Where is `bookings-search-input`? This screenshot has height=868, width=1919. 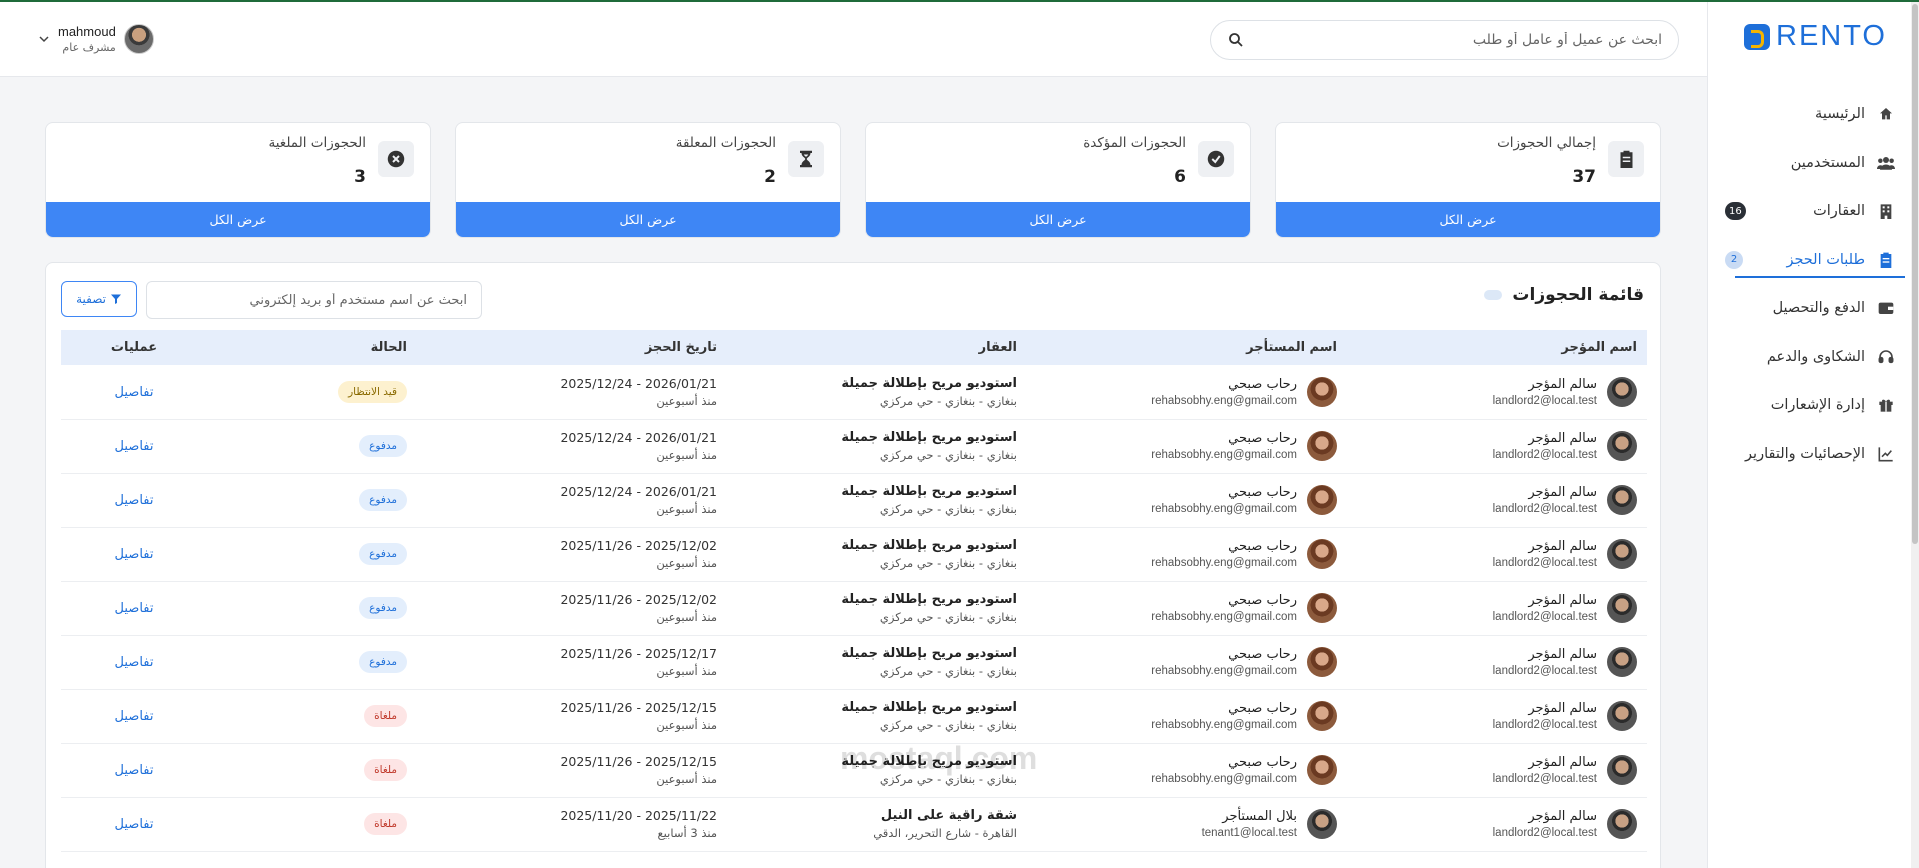 bookings-search-input is located at coordinates (314, 300).